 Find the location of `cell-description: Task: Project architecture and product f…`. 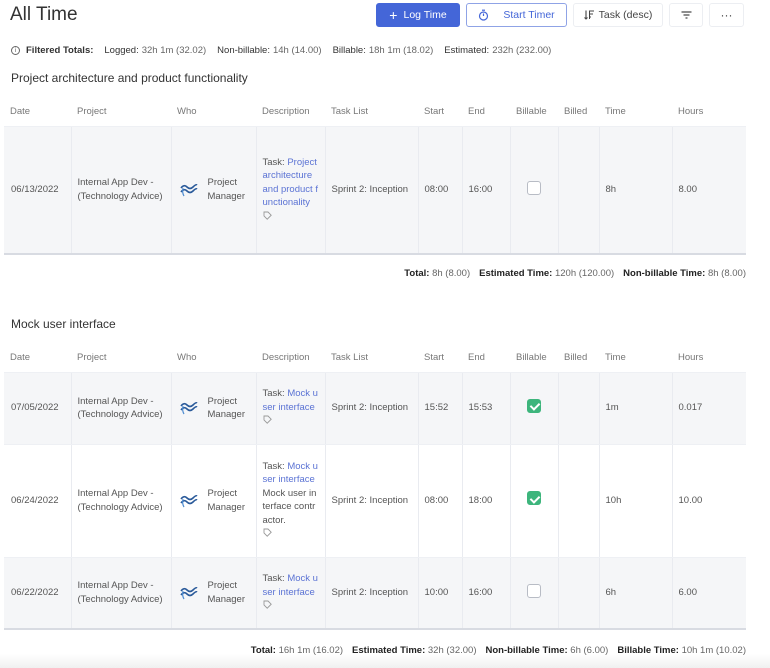

cell-description: Task: Project architecture and product f… is located at coordinates (290, 190).